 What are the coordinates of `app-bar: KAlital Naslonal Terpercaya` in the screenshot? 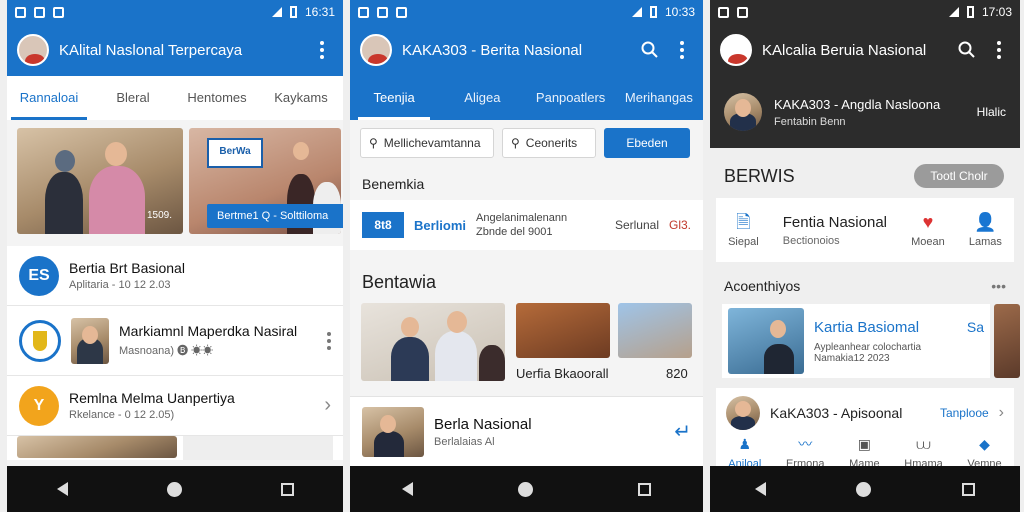 It's located at (175, 50).